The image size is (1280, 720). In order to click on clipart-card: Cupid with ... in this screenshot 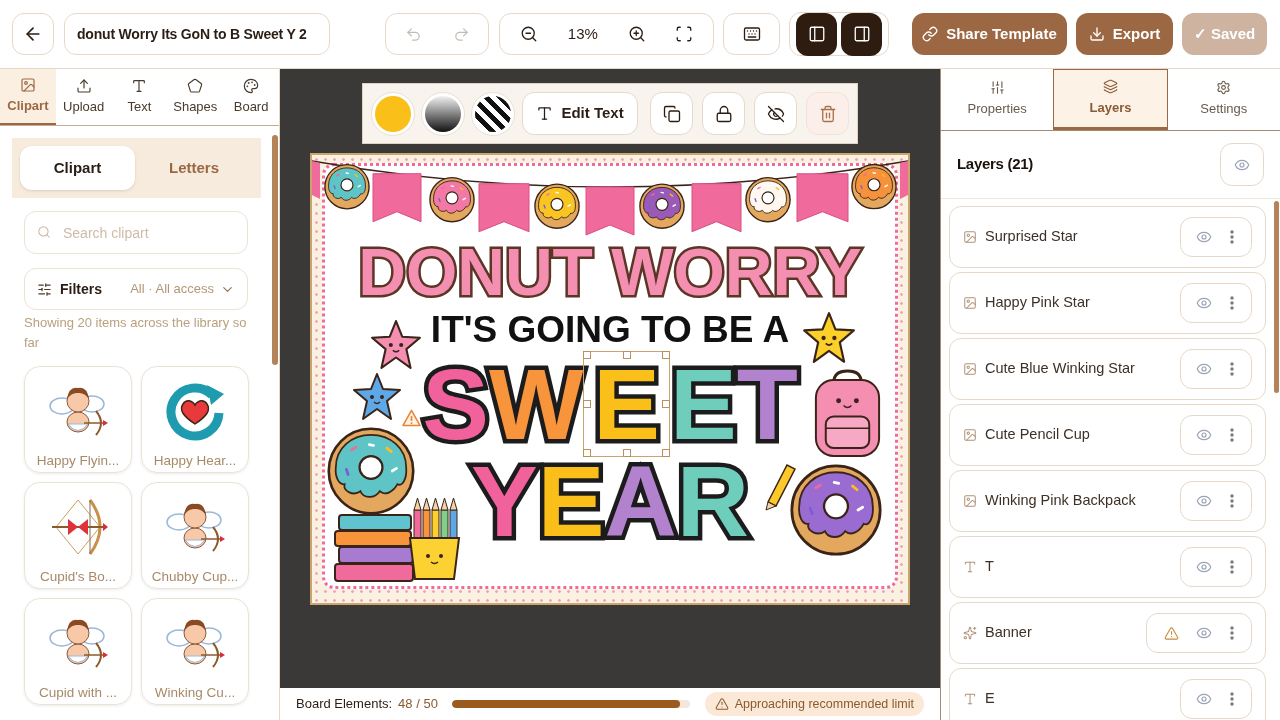, I will do `click(78, 651)`.